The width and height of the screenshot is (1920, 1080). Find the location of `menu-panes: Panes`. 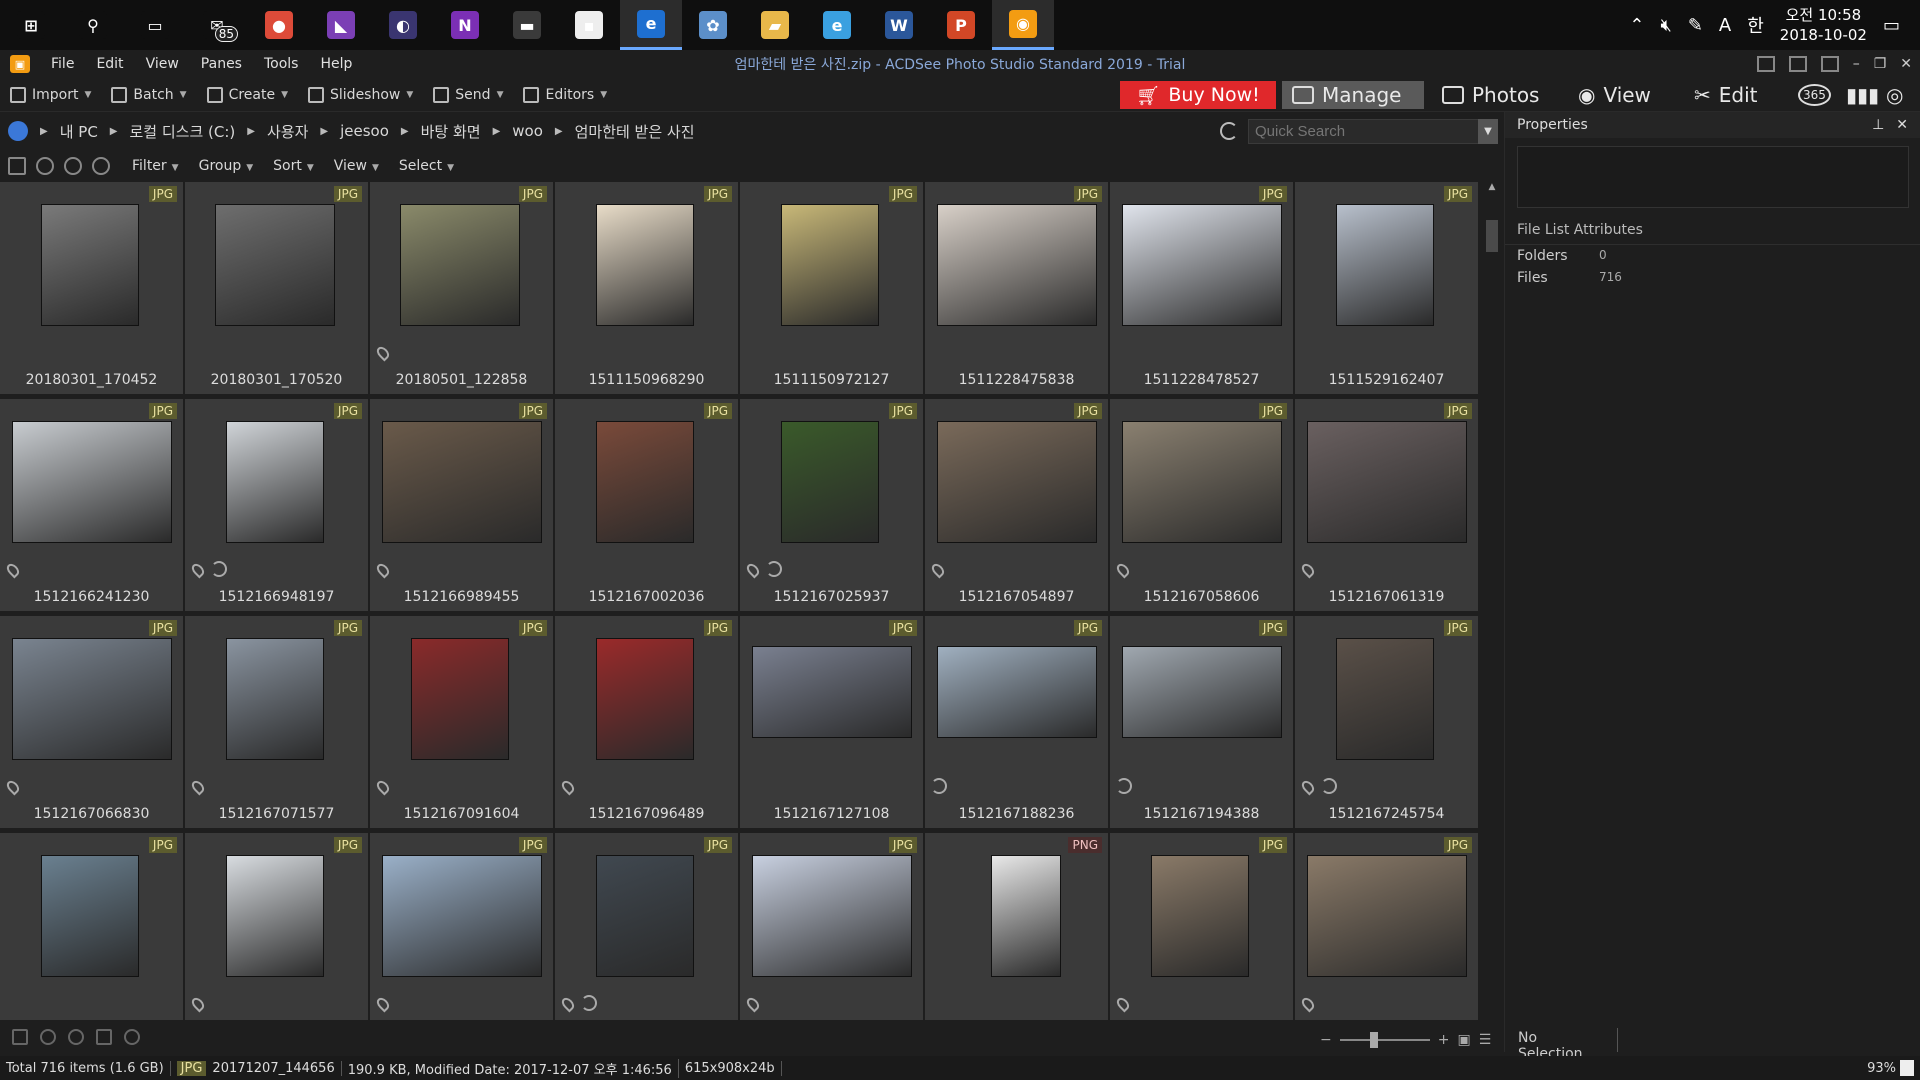

menu-panes: Panes is located at coordinates (221, 64).